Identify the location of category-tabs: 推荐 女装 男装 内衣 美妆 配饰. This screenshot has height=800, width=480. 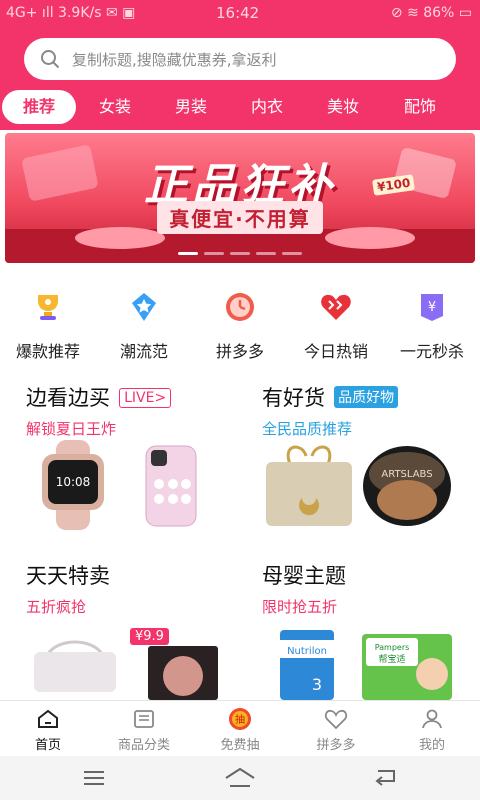
(240, 107).